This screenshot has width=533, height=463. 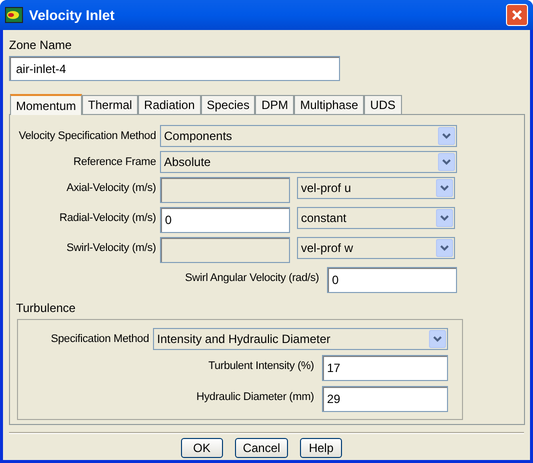 I want to click on tab: UDS, so click(x=383, y=104).